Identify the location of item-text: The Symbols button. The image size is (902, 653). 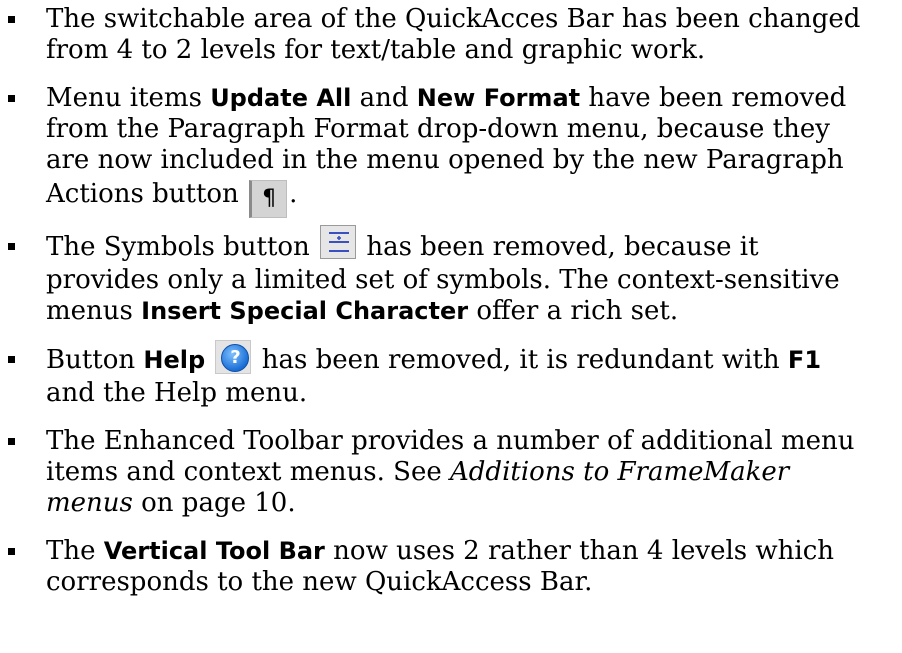
(182, 247).